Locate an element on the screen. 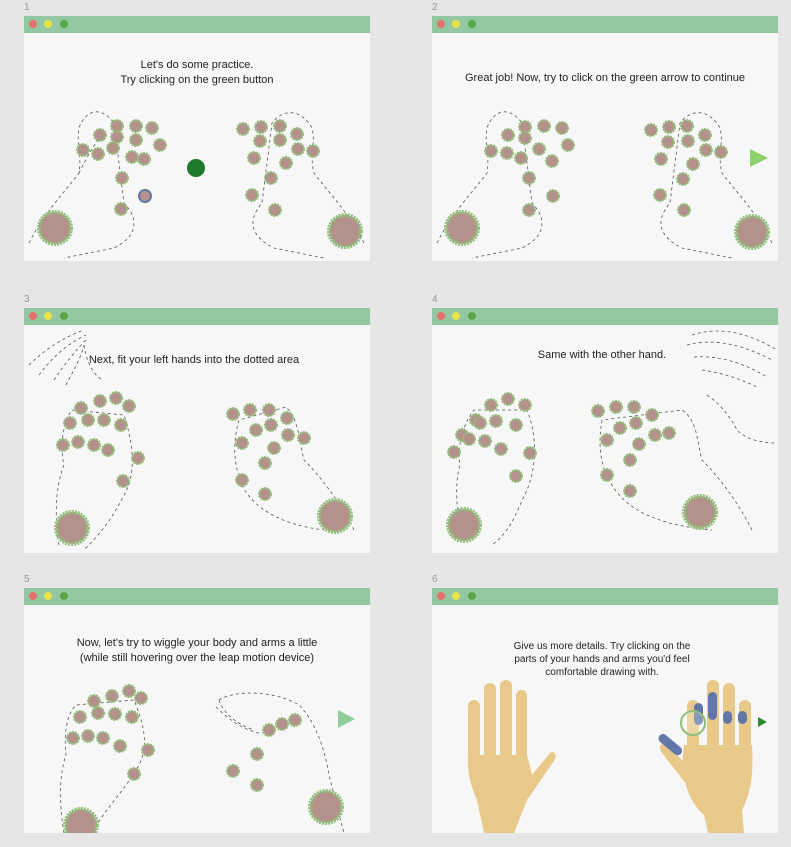  triangle-right-icon is located at coordinates (759, 158).